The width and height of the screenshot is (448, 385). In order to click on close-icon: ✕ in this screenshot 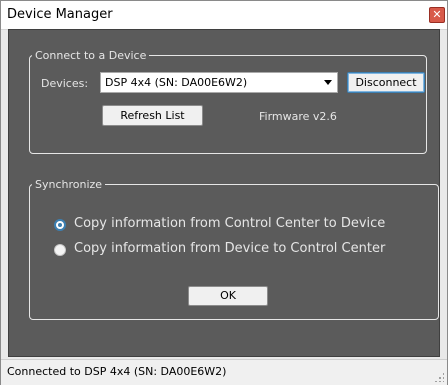, I will do `click(437, 14)`.